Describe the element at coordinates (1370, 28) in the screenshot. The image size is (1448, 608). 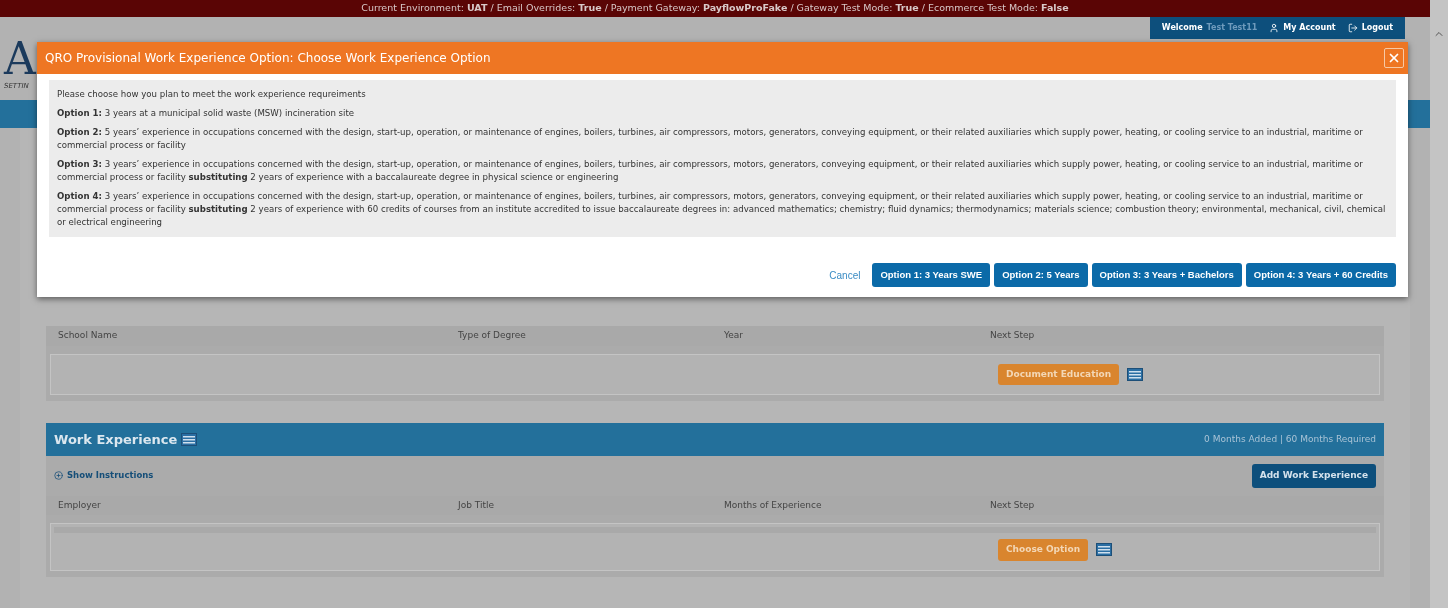
I see `logout-link: Logout` at that location.